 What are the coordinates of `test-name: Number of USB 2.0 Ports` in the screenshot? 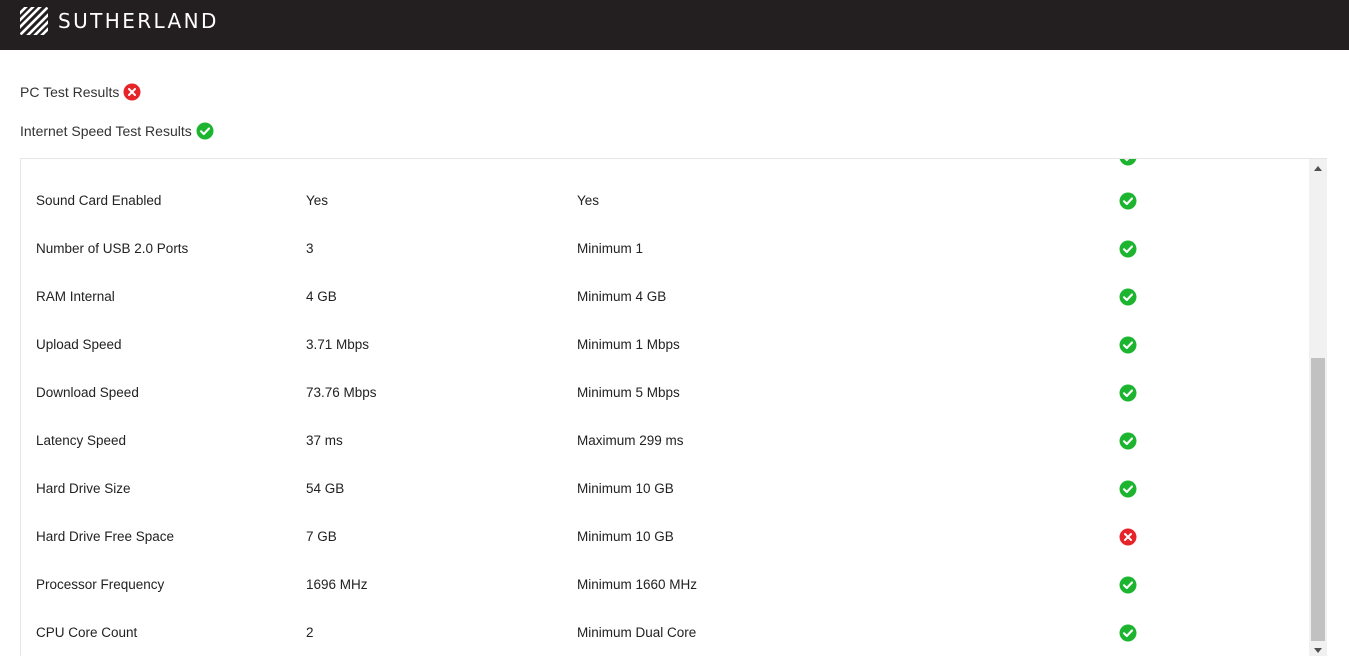 It's located at (112, 248).